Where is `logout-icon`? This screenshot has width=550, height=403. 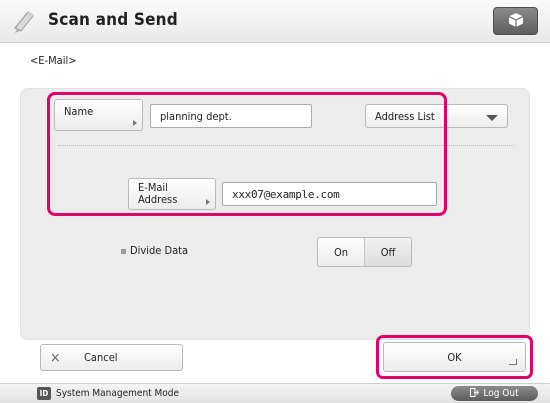
logout-icon is located at coordinates (475, 393).